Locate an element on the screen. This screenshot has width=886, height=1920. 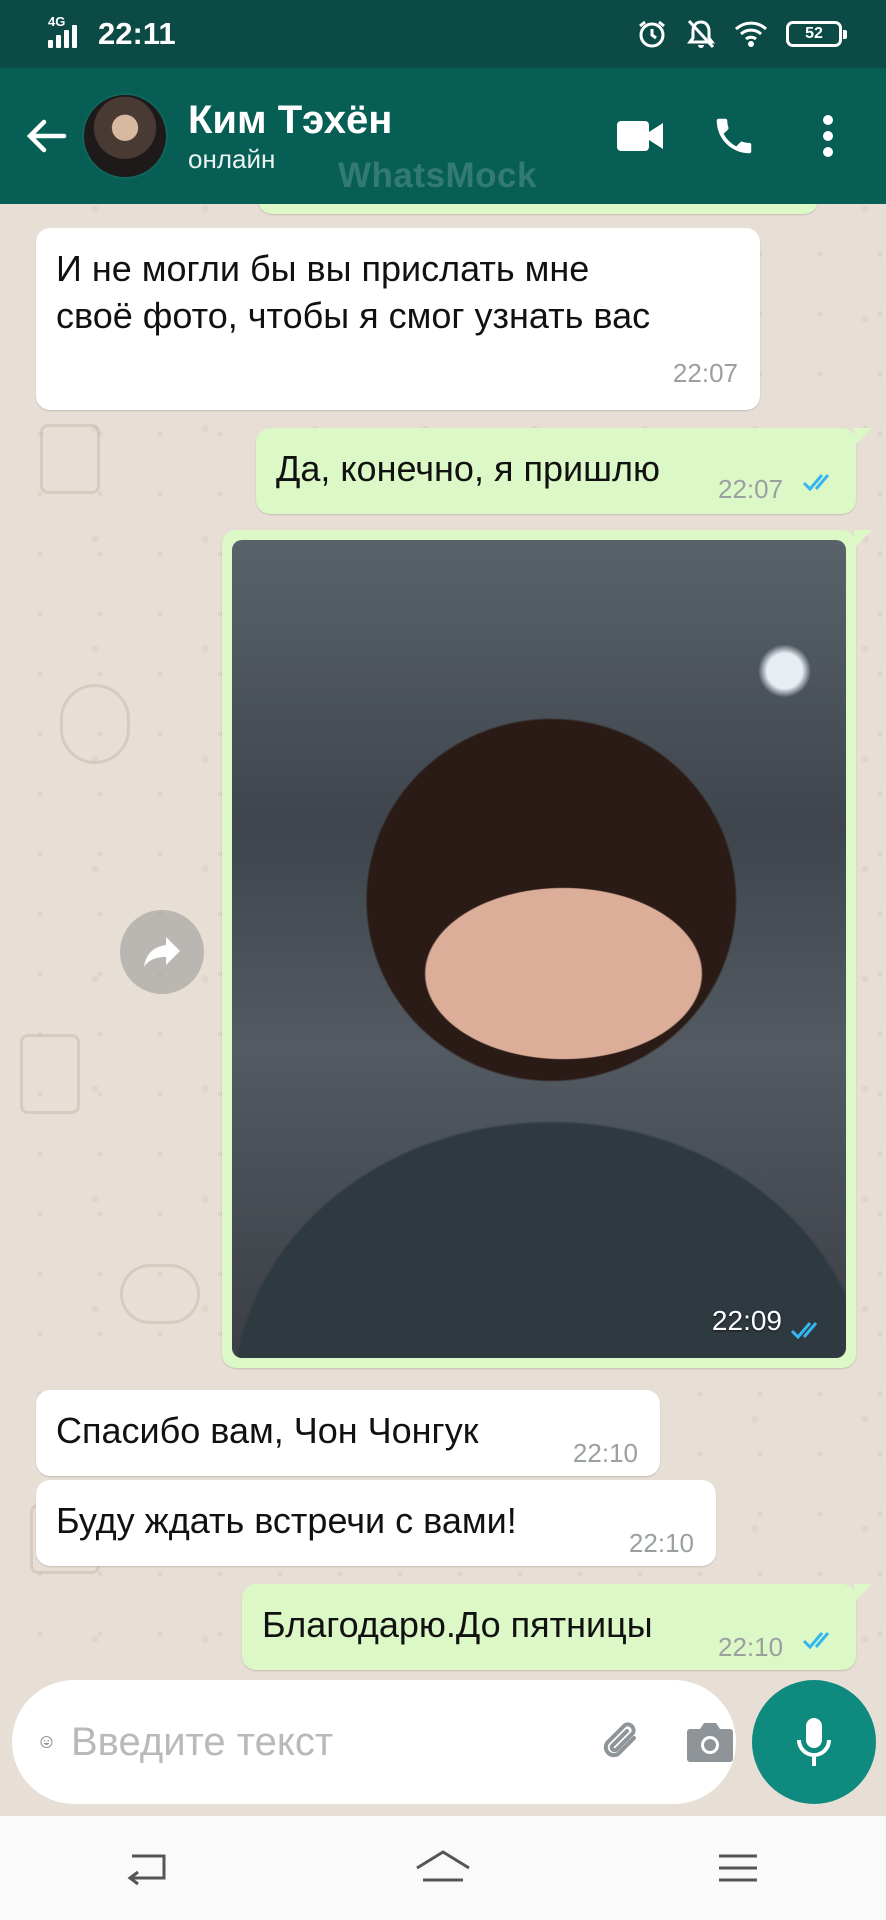
nav-menu-button is located at coordinates (738, 1868).